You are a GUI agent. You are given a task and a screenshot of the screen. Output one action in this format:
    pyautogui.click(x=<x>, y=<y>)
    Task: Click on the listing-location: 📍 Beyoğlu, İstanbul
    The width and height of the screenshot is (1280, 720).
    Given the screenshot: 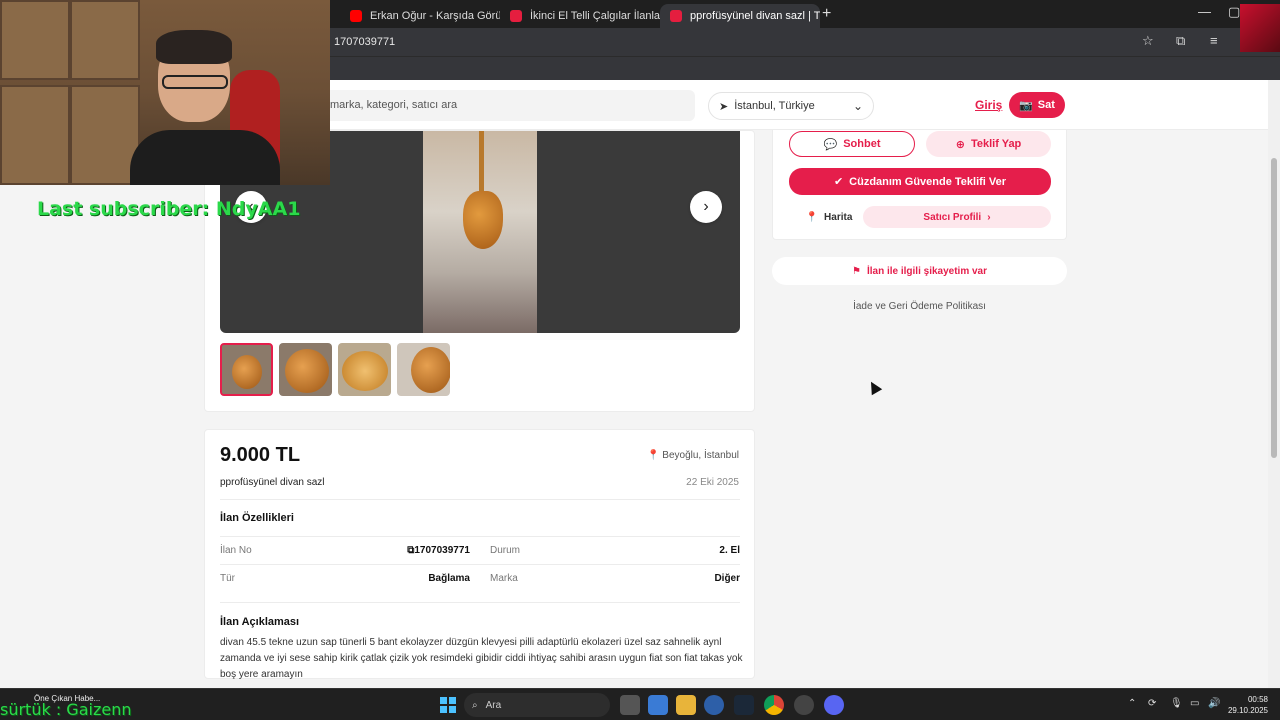 What is the action you would take?
    pyautogui.click(x=693, y=455)
    